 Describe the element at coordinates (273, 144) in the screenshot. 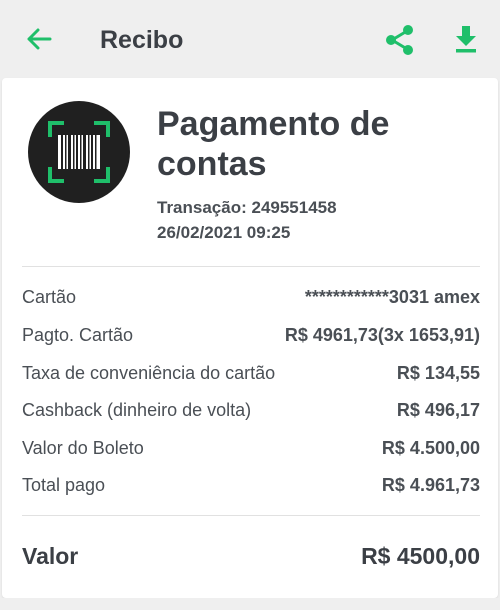

I see `receipt-heading: Pagamento de contas` at that location.